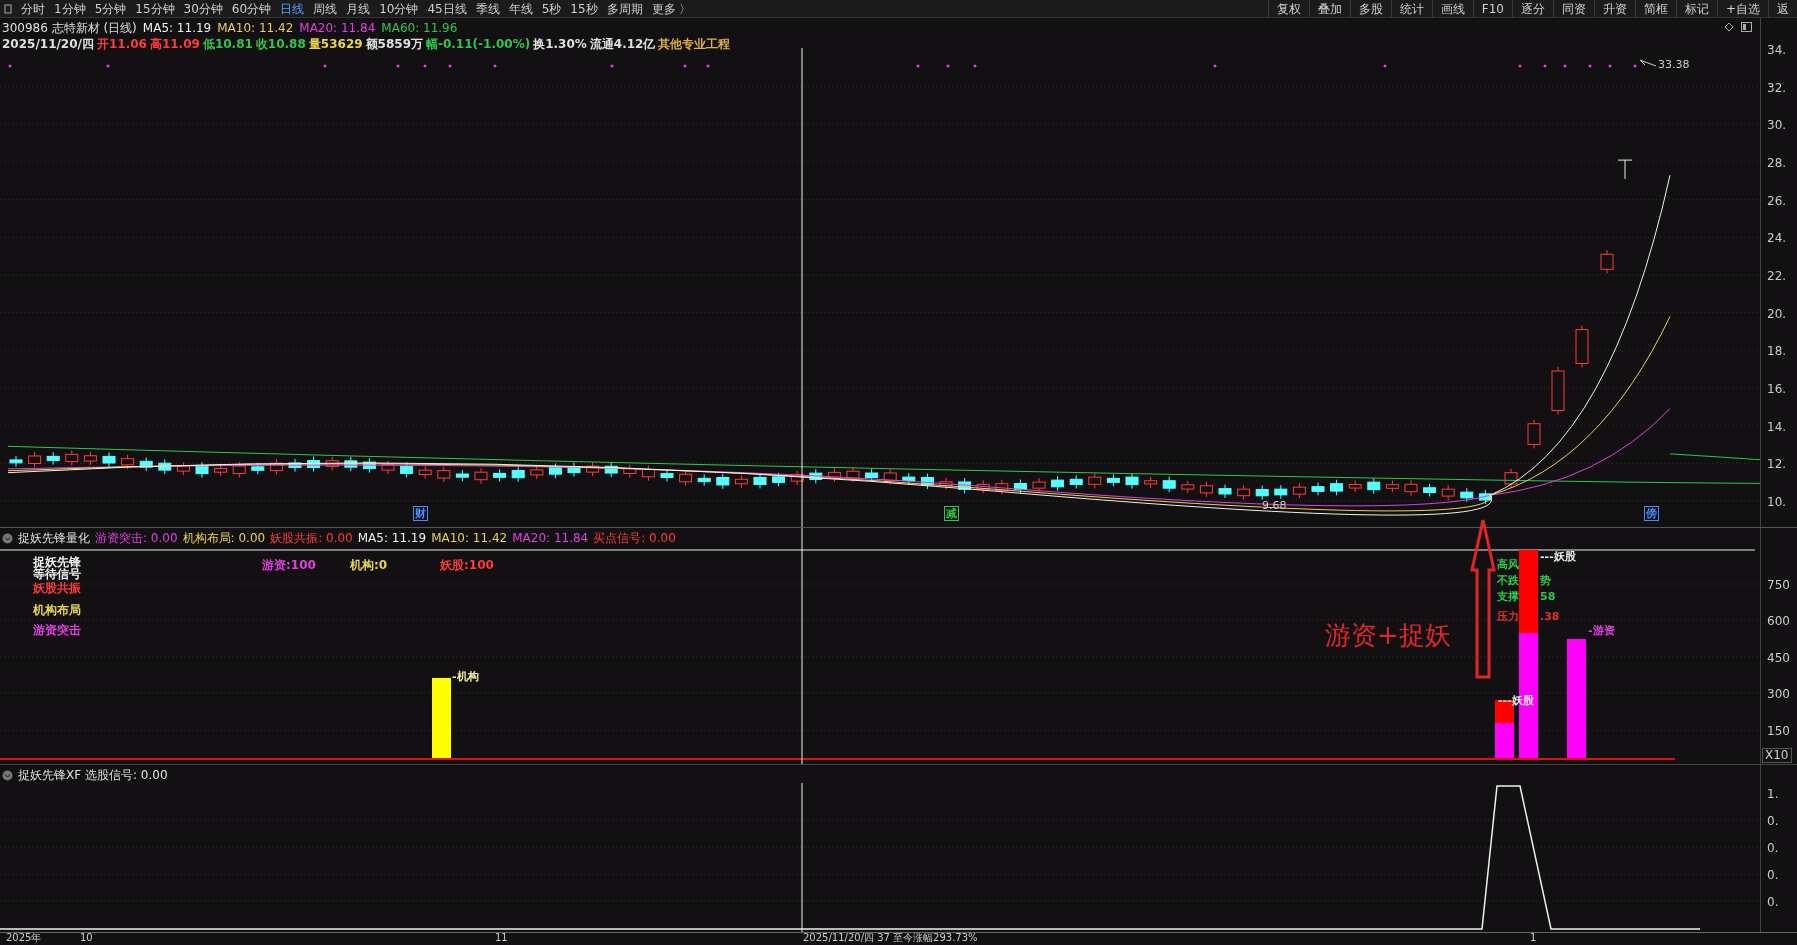 This screenshot has width=1797, height=945. Describe the element at coordinates (8, 8) in the screenshot. I see `panel-icon` at that location.